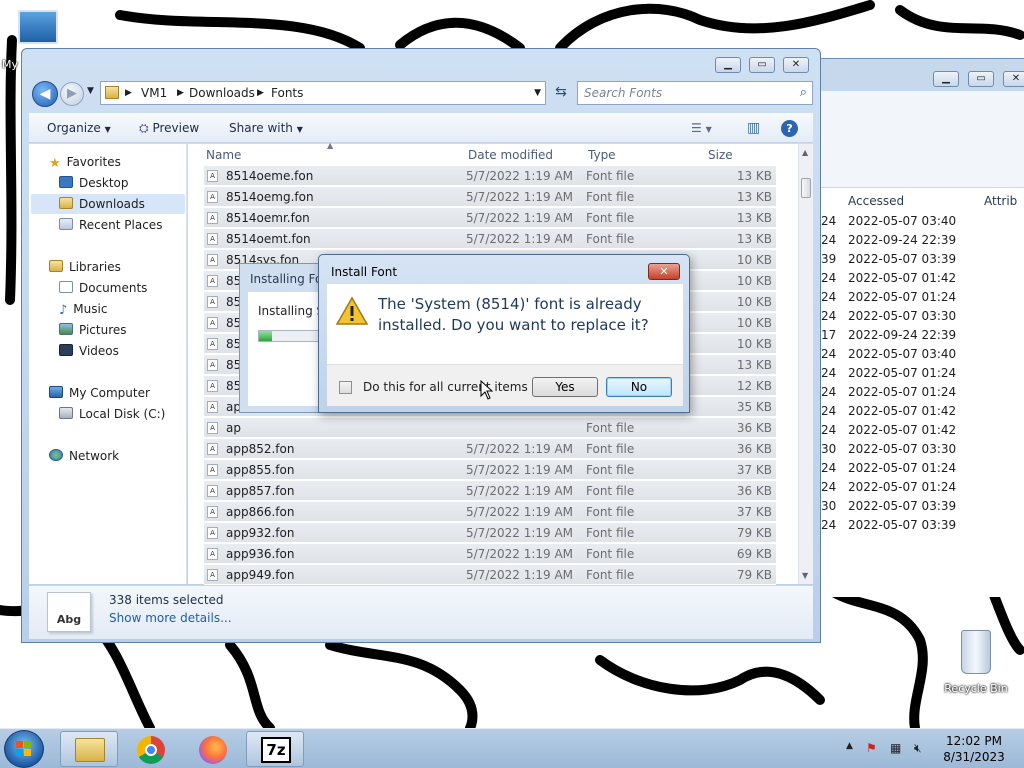 This screenshot has width=1024, height=768. I want to click on apply-to-all-checkbox, so click(345, 387).